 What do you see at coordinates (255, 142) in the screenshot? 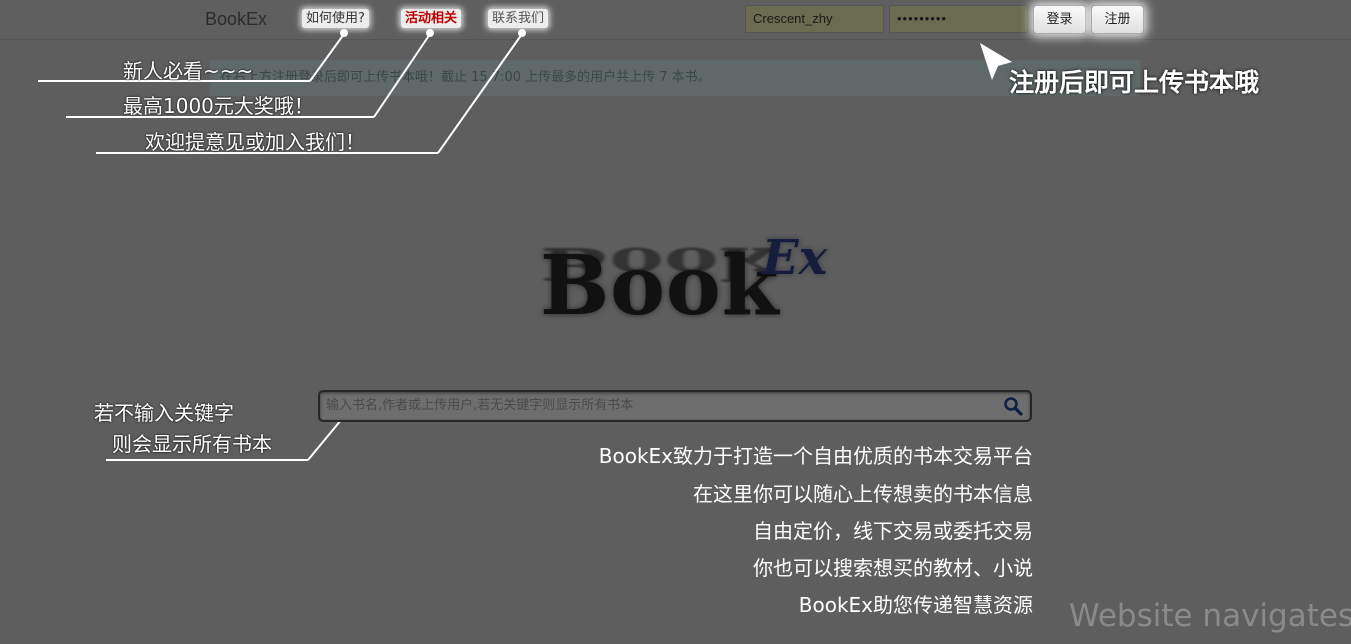
I see `annotation-feedback: 欢迎提意见或加入我们！` at bounding box center [255, 142].